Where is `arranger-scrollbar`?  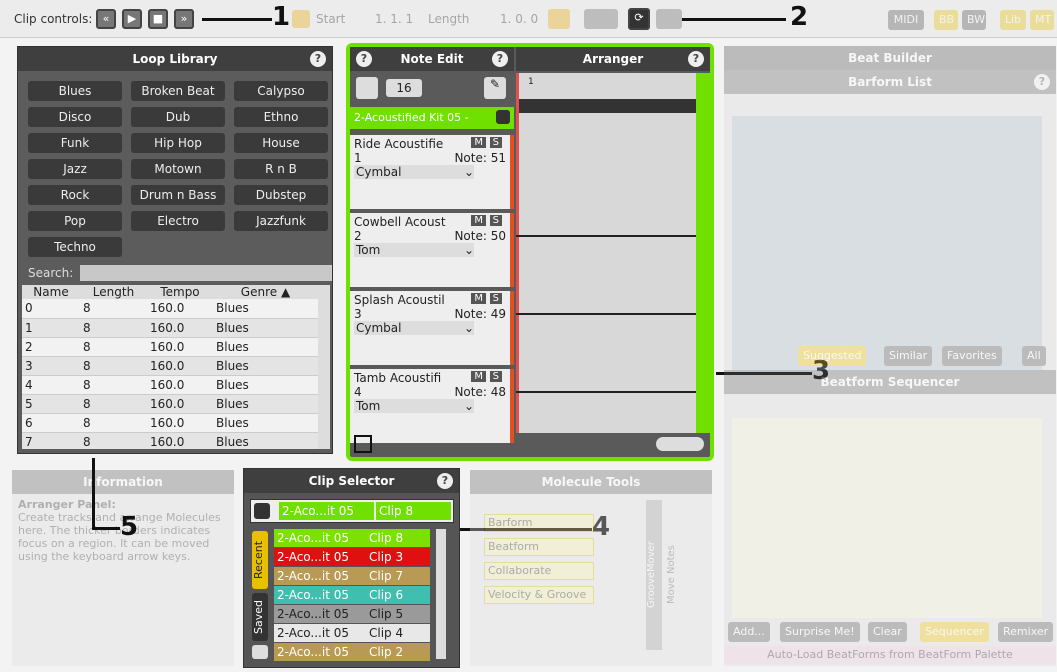 arranger-scrollbar is located at coordinates (703, 253).